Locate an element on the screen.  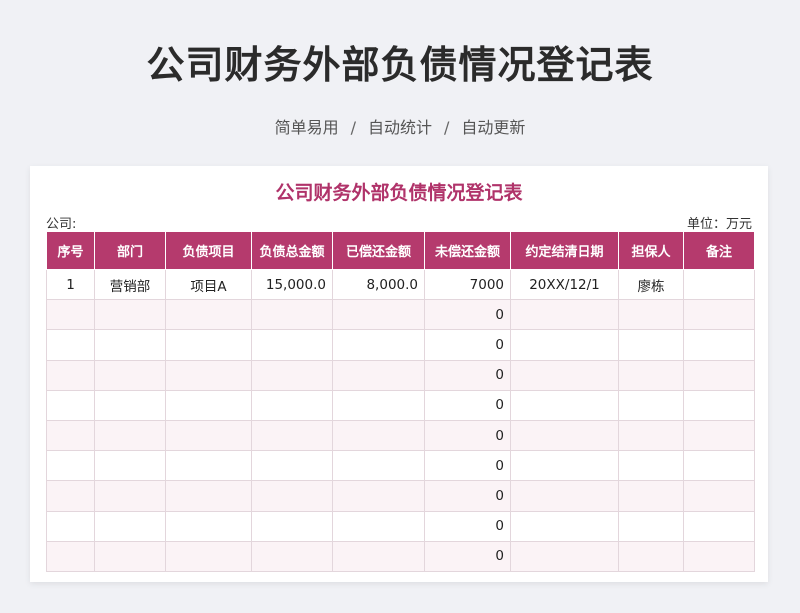
cell-total-amount: 15,000.0 is located at coordinates (292, 284).